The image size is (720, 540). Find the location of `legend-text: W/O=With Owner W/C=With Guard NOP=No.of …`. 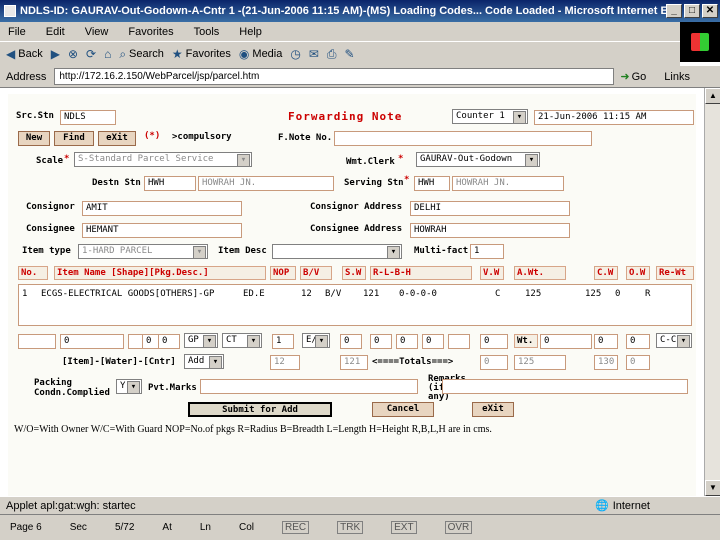

legend-text: W/O=With Owner W/C=With Guard NOP=No.of … is located at coordinates (253, 429).